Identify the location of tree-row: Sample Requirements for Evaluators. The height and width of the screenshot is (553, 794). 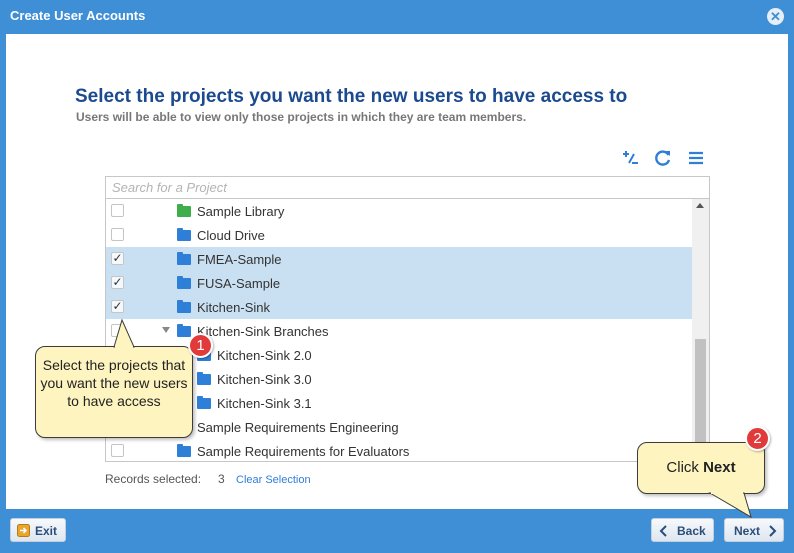
(399, 450).